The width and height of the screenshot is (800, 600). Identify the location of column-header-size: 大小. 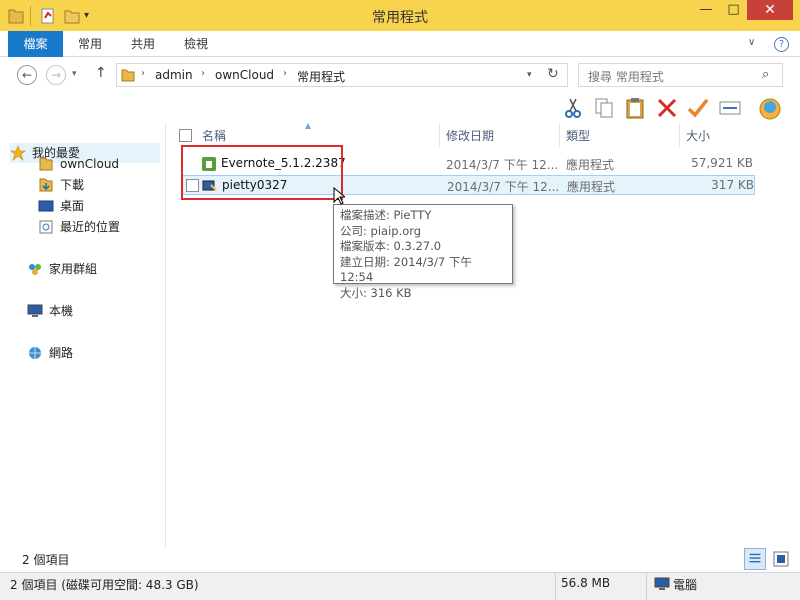
(698, 135).